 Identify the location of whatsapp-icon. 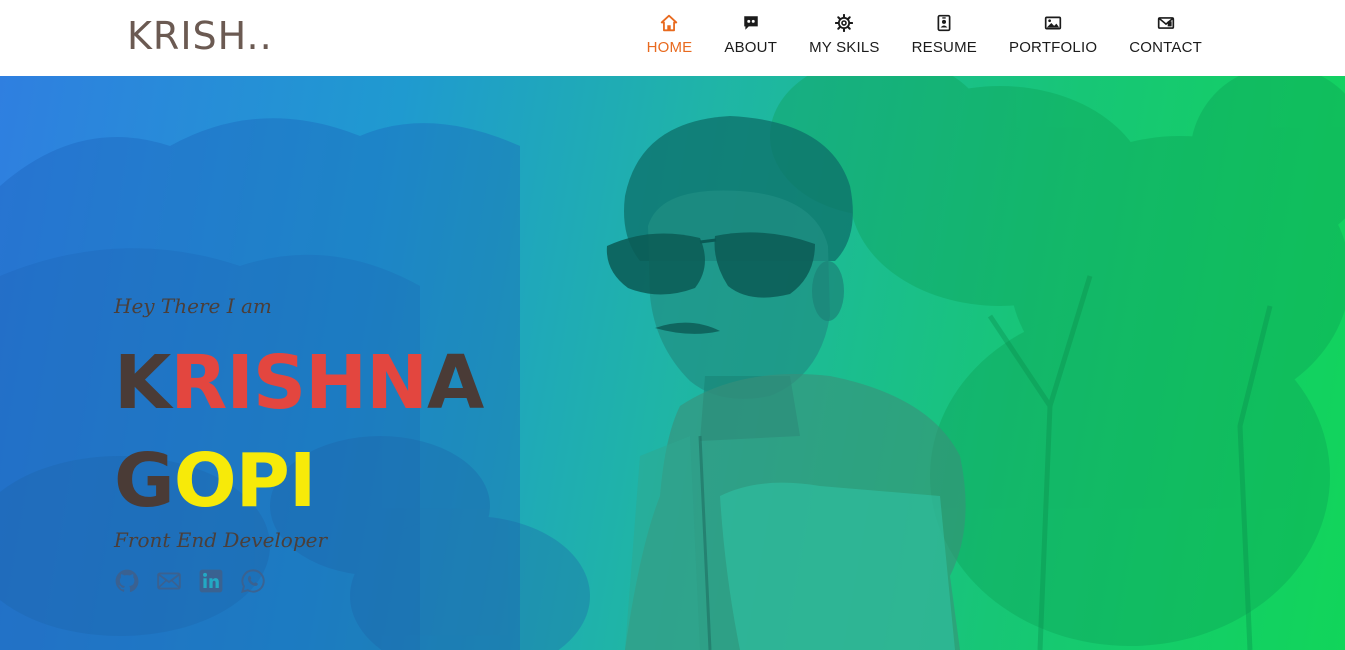
(253, 581).